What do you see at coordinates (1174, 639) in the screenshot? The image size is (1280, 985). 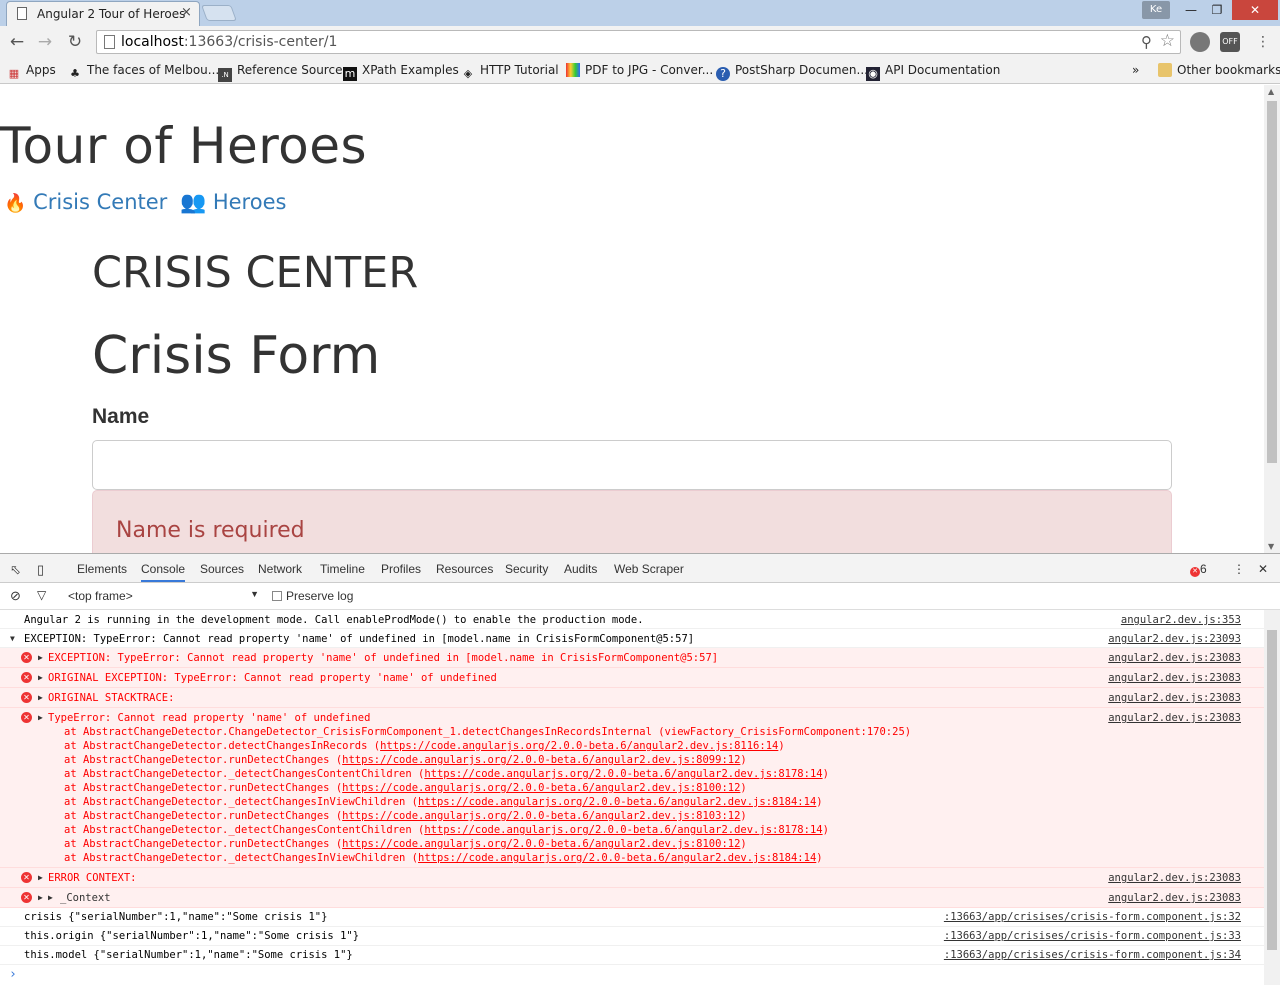 I see `source-link: angular2.dev.js:23093` at bounding box center [1174, 639].